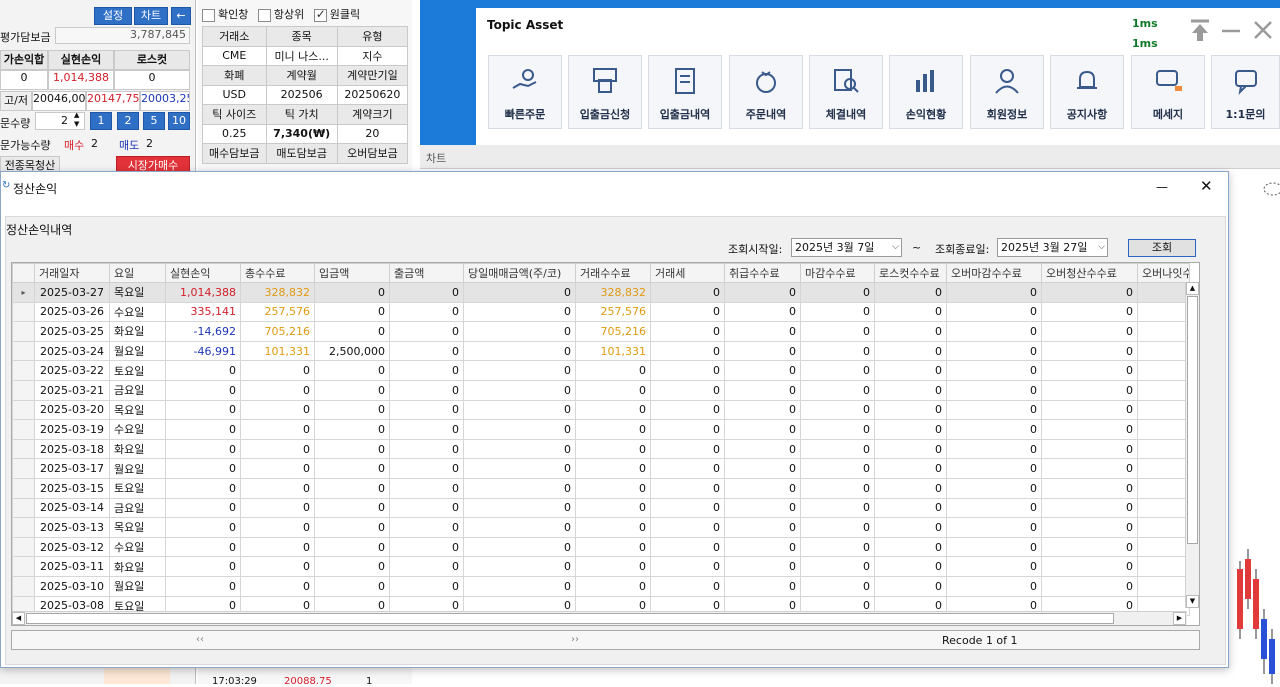 Image resolution: width=1280 pixels, height=687 pixels. I want to click on column-header: 오버나잇수, so click(1163, 273).